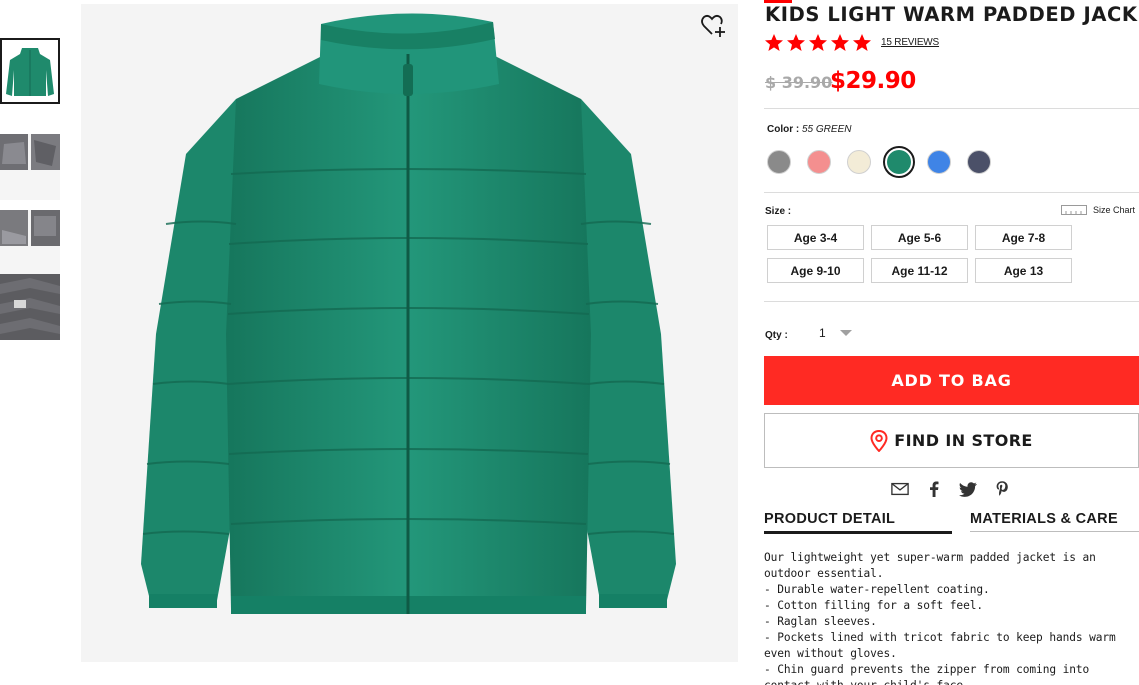 Image resolution: width=1139 pixels, height=685 pixels. What do you see at coordinates (873, 81) in the screenshot?
I see `sale-price: $29.90` at bounding box center [873, 81].